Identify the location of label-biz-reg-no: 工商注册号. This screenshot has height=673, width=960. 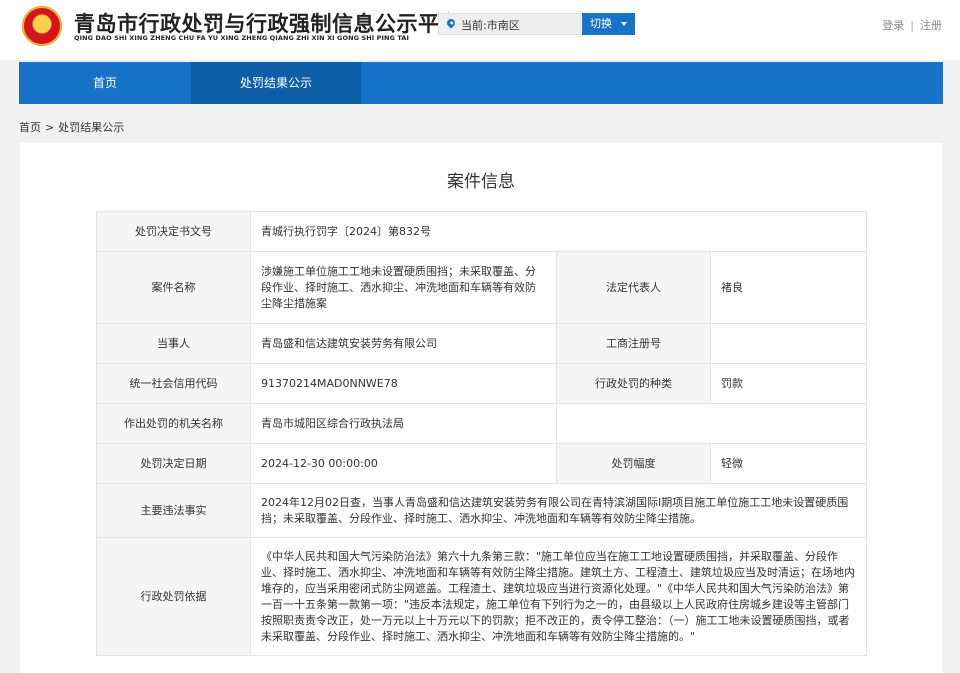
(633, 343).